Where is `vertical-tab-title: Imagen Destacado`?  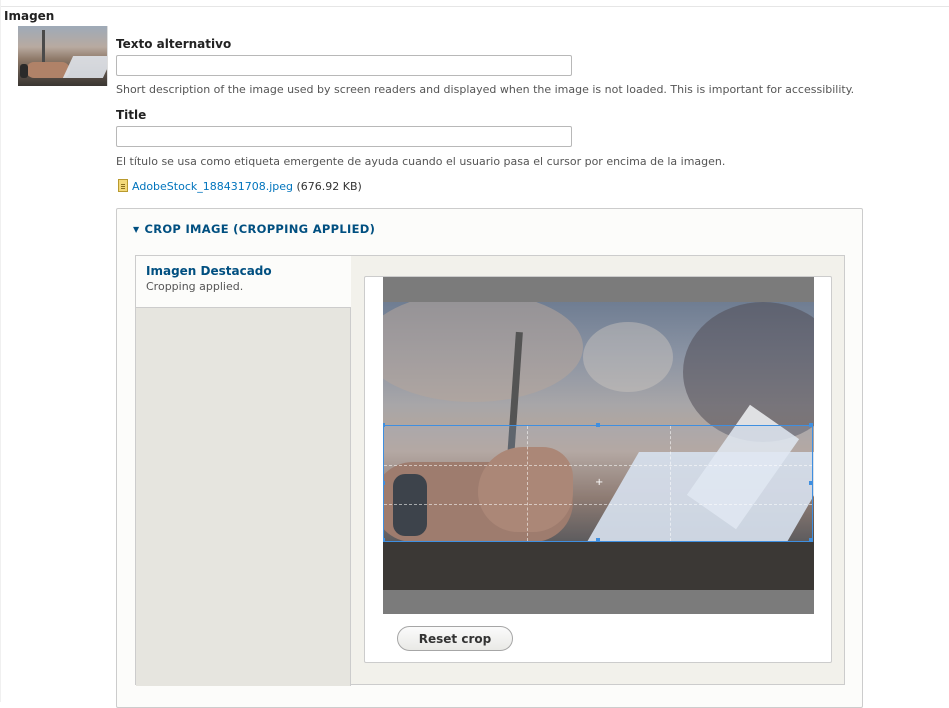
vertical-tab-title: Imagen Destacado is located at coordinates (209, 271).